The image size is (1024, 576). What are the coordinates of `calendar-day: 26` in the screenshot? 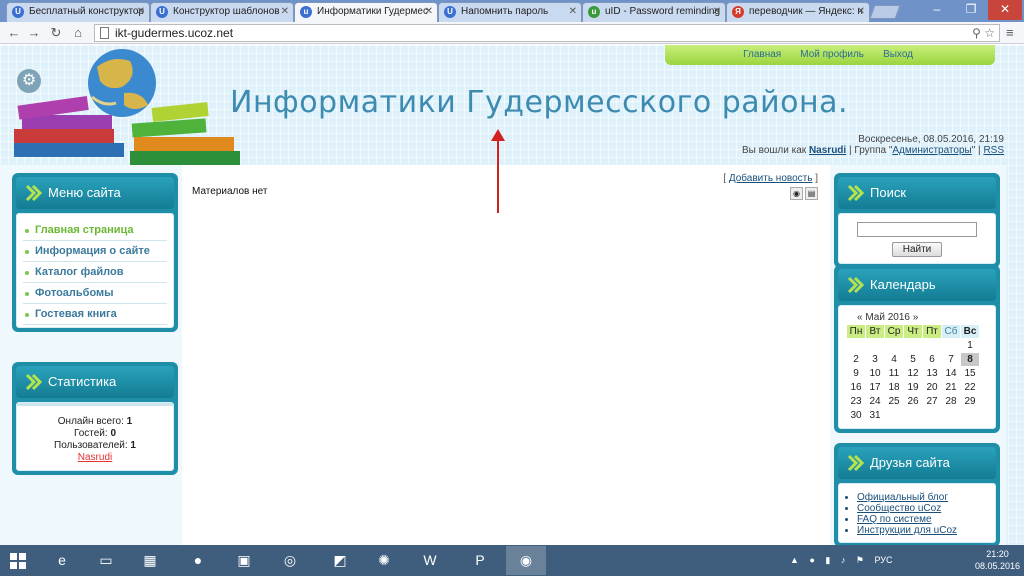 It's located at (913, 401).